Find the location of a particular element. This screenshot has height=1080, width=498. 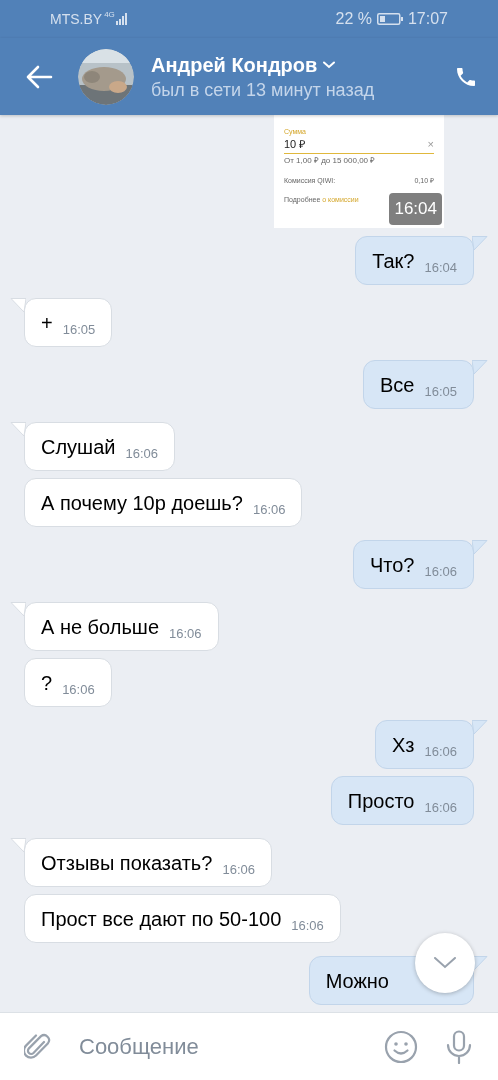

amount-value: 10 ₽ is located at coordinates (295, 145).